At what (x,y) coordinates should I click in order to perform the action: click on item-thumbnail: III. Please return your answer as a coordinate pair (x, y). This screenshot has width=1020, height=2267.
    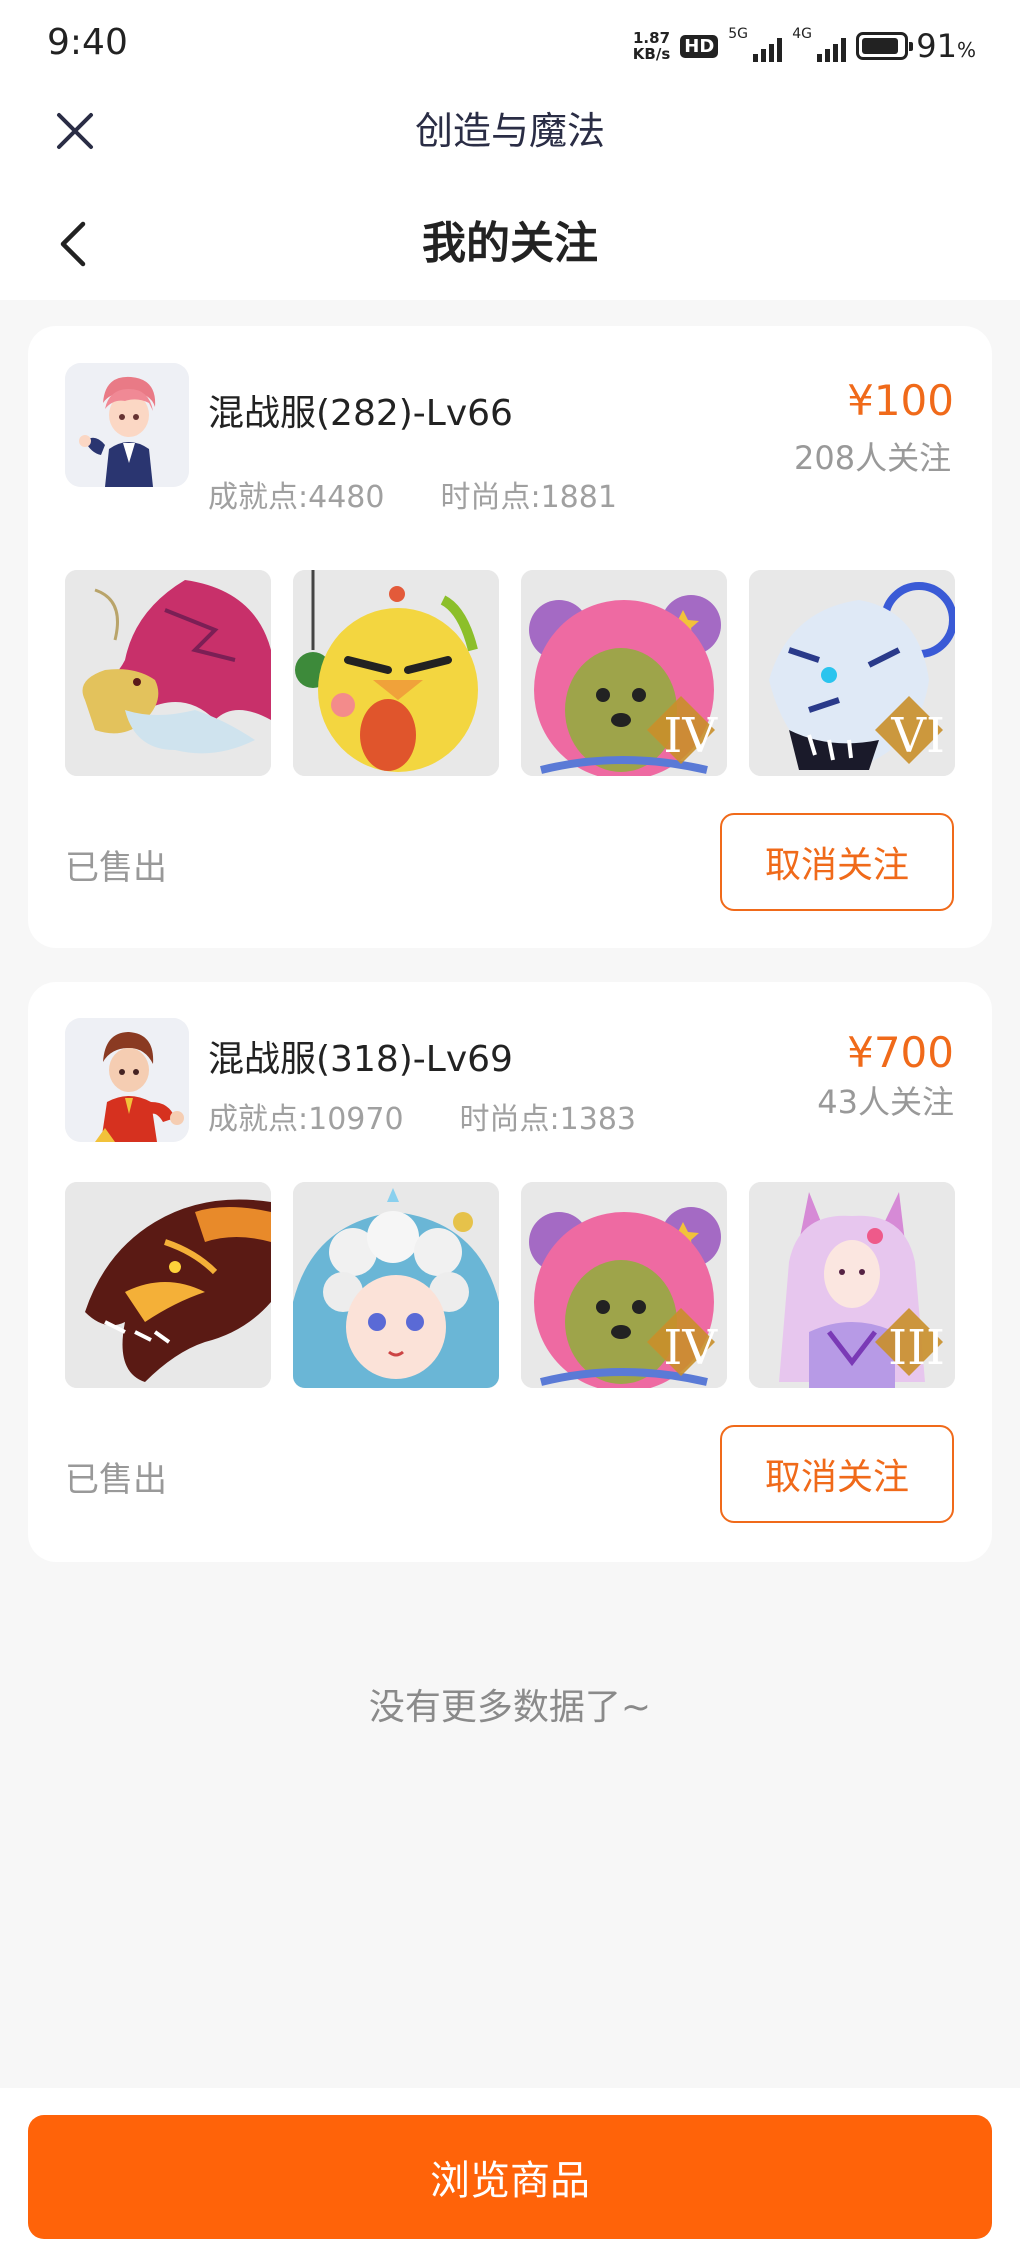
    Looking at the image, I should click on (852, 1285).